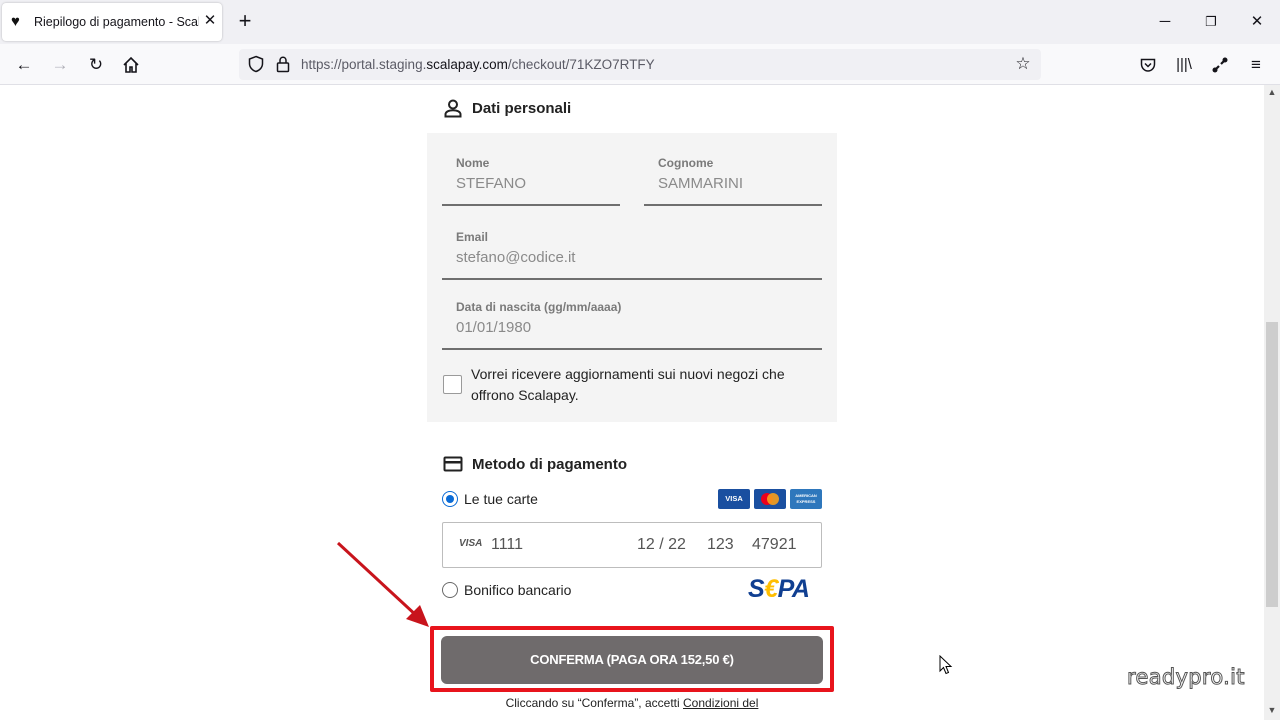  Describe the element at coordinates (452, 384) in the screenshot. I see `newsletter-checkbox` at that location.